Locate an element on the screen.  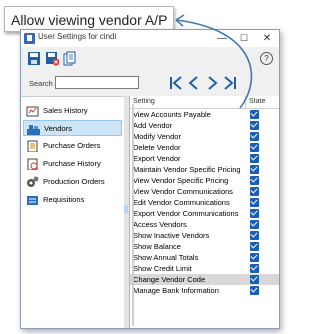
sidebar-item-label: Production Orders is located at coordinates (74, 181).